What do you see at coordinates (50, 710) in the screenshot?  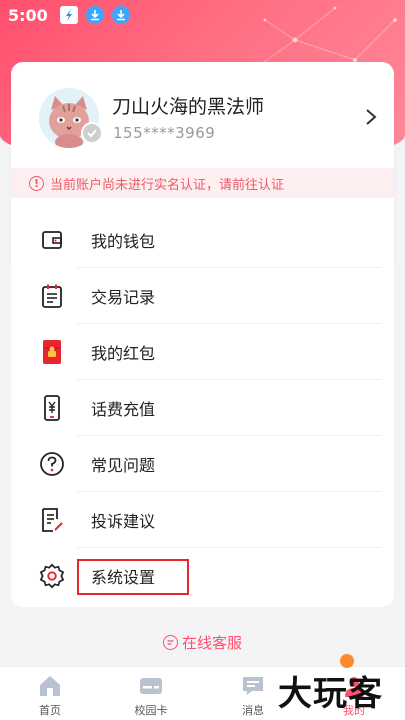 I see `tab-label: 首页` at bounding box center [50, 710].